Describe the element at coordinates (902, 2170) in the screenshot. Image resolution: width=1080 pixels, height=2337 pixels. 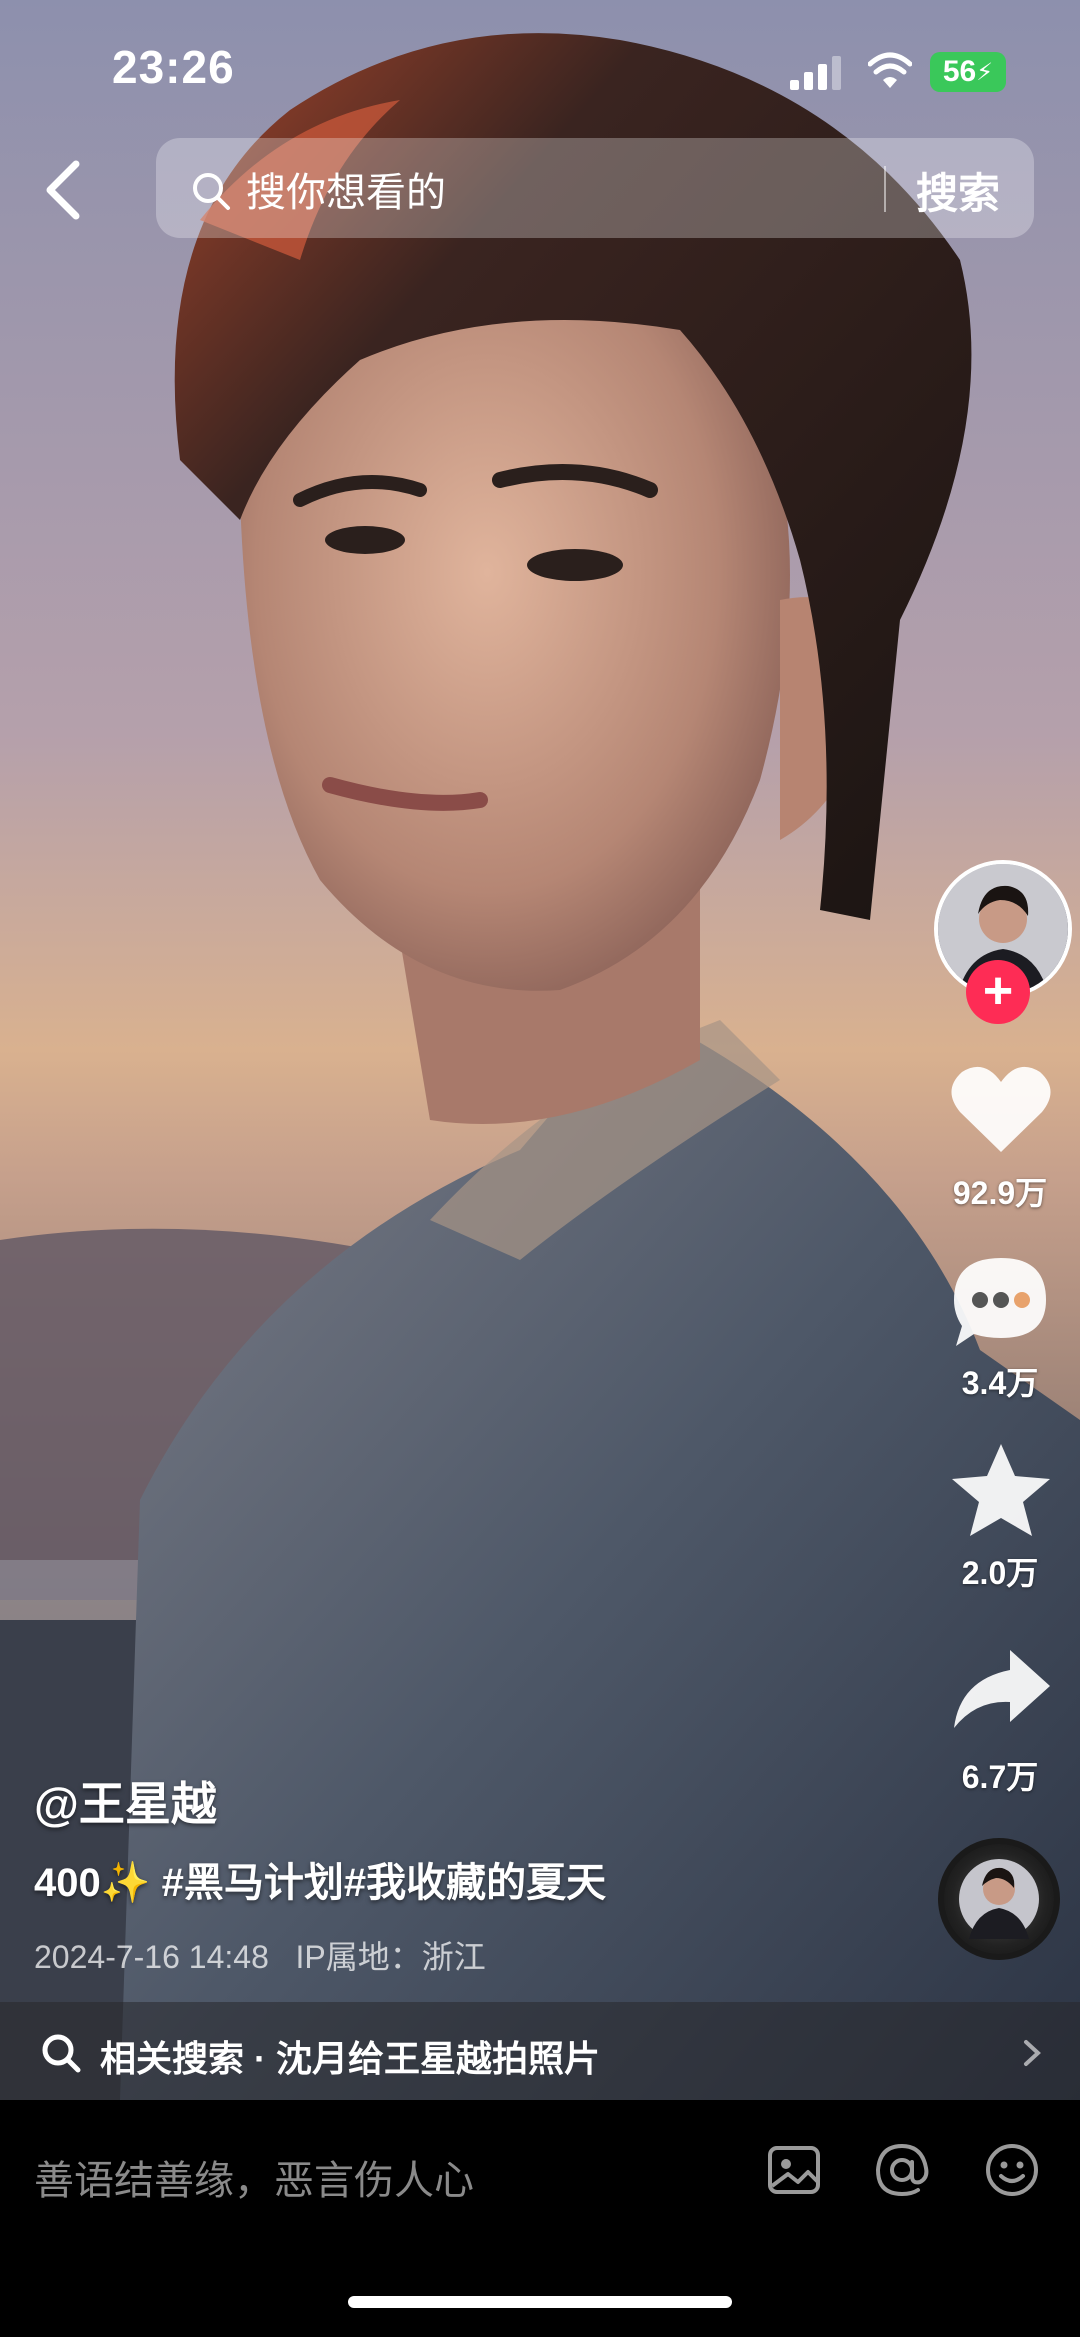
I see `mention-at-icon` at that location.